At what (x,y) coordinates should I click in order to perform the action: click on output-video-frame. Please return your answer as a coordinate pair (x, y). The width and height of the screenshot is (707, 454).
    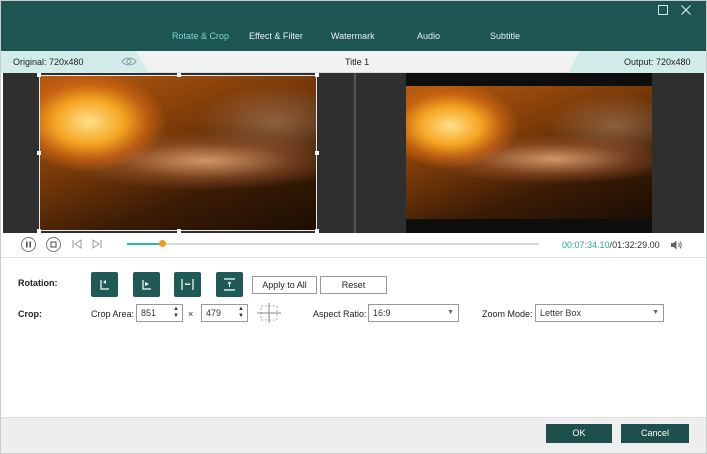
    Looking at the image, I should click on (529, 153).